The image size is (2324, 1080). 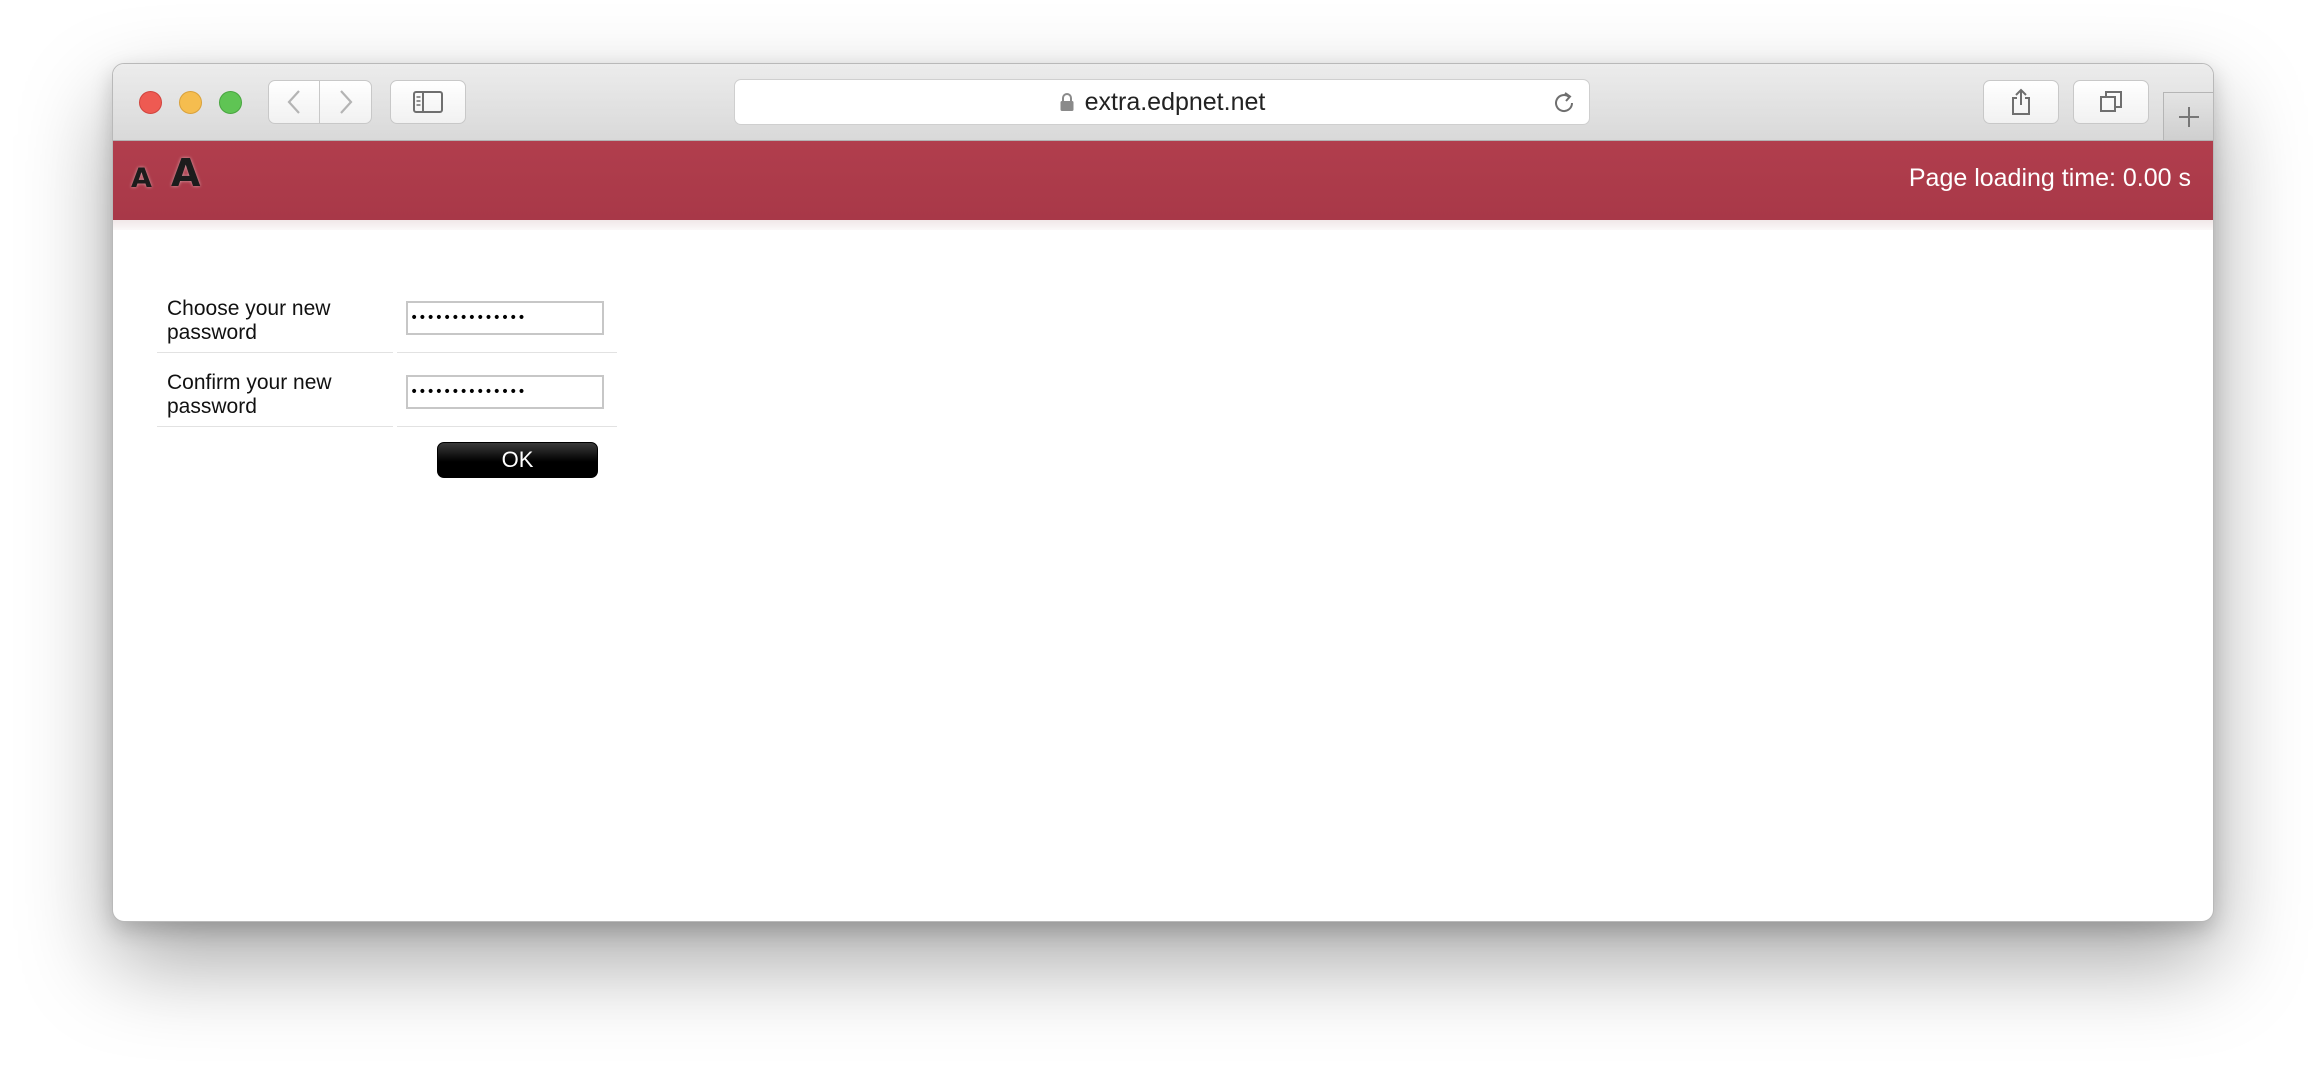 I want to click on browser-toolbar: extra.edpnet.net, so click(x=1163, y=102).